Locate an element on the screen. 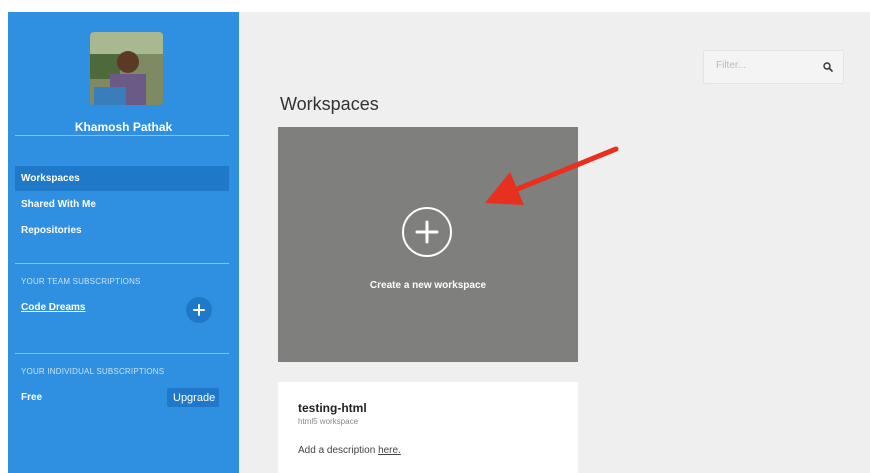 The image size is (870, 473). plus-glyph is located at coordinates (427, 232).